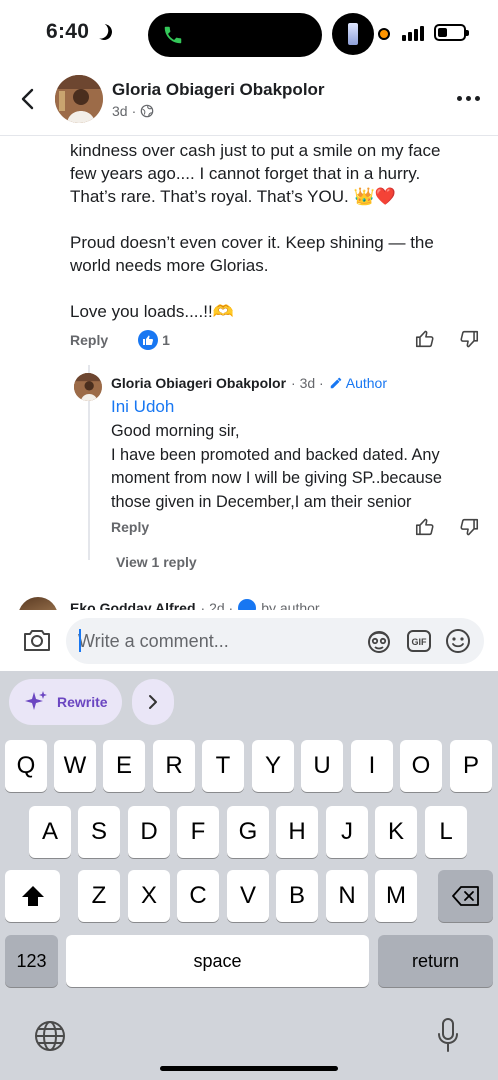 The image size is (498, 1080). What do you see at coordinates (173, 35) in the screenshot?
I see `phone-call-icon` at bounding box center [173, 35].